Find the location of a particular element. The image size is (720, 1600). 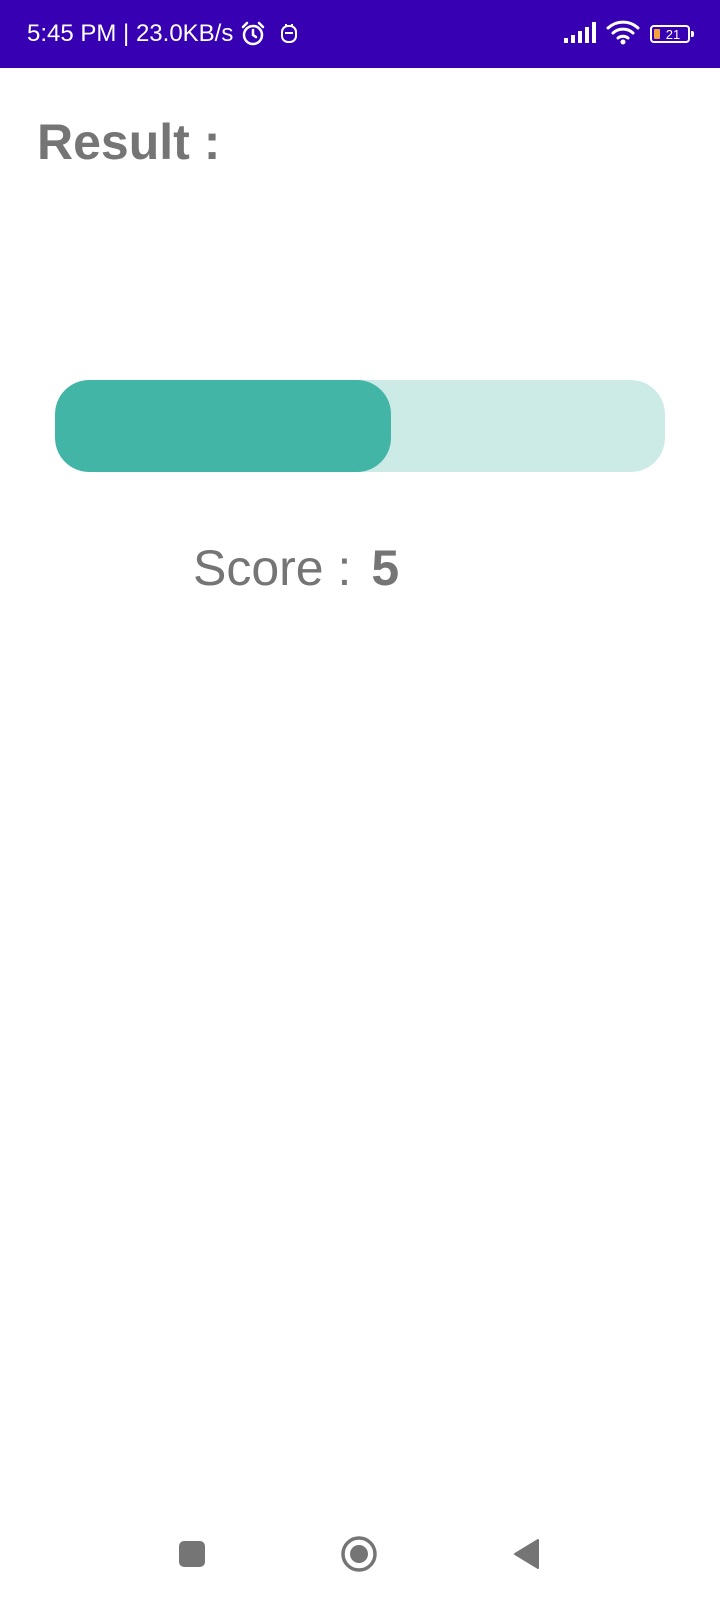

status-time-speed: 5:45 PM | 23.0KB/s is located at coordinates (130, 33).